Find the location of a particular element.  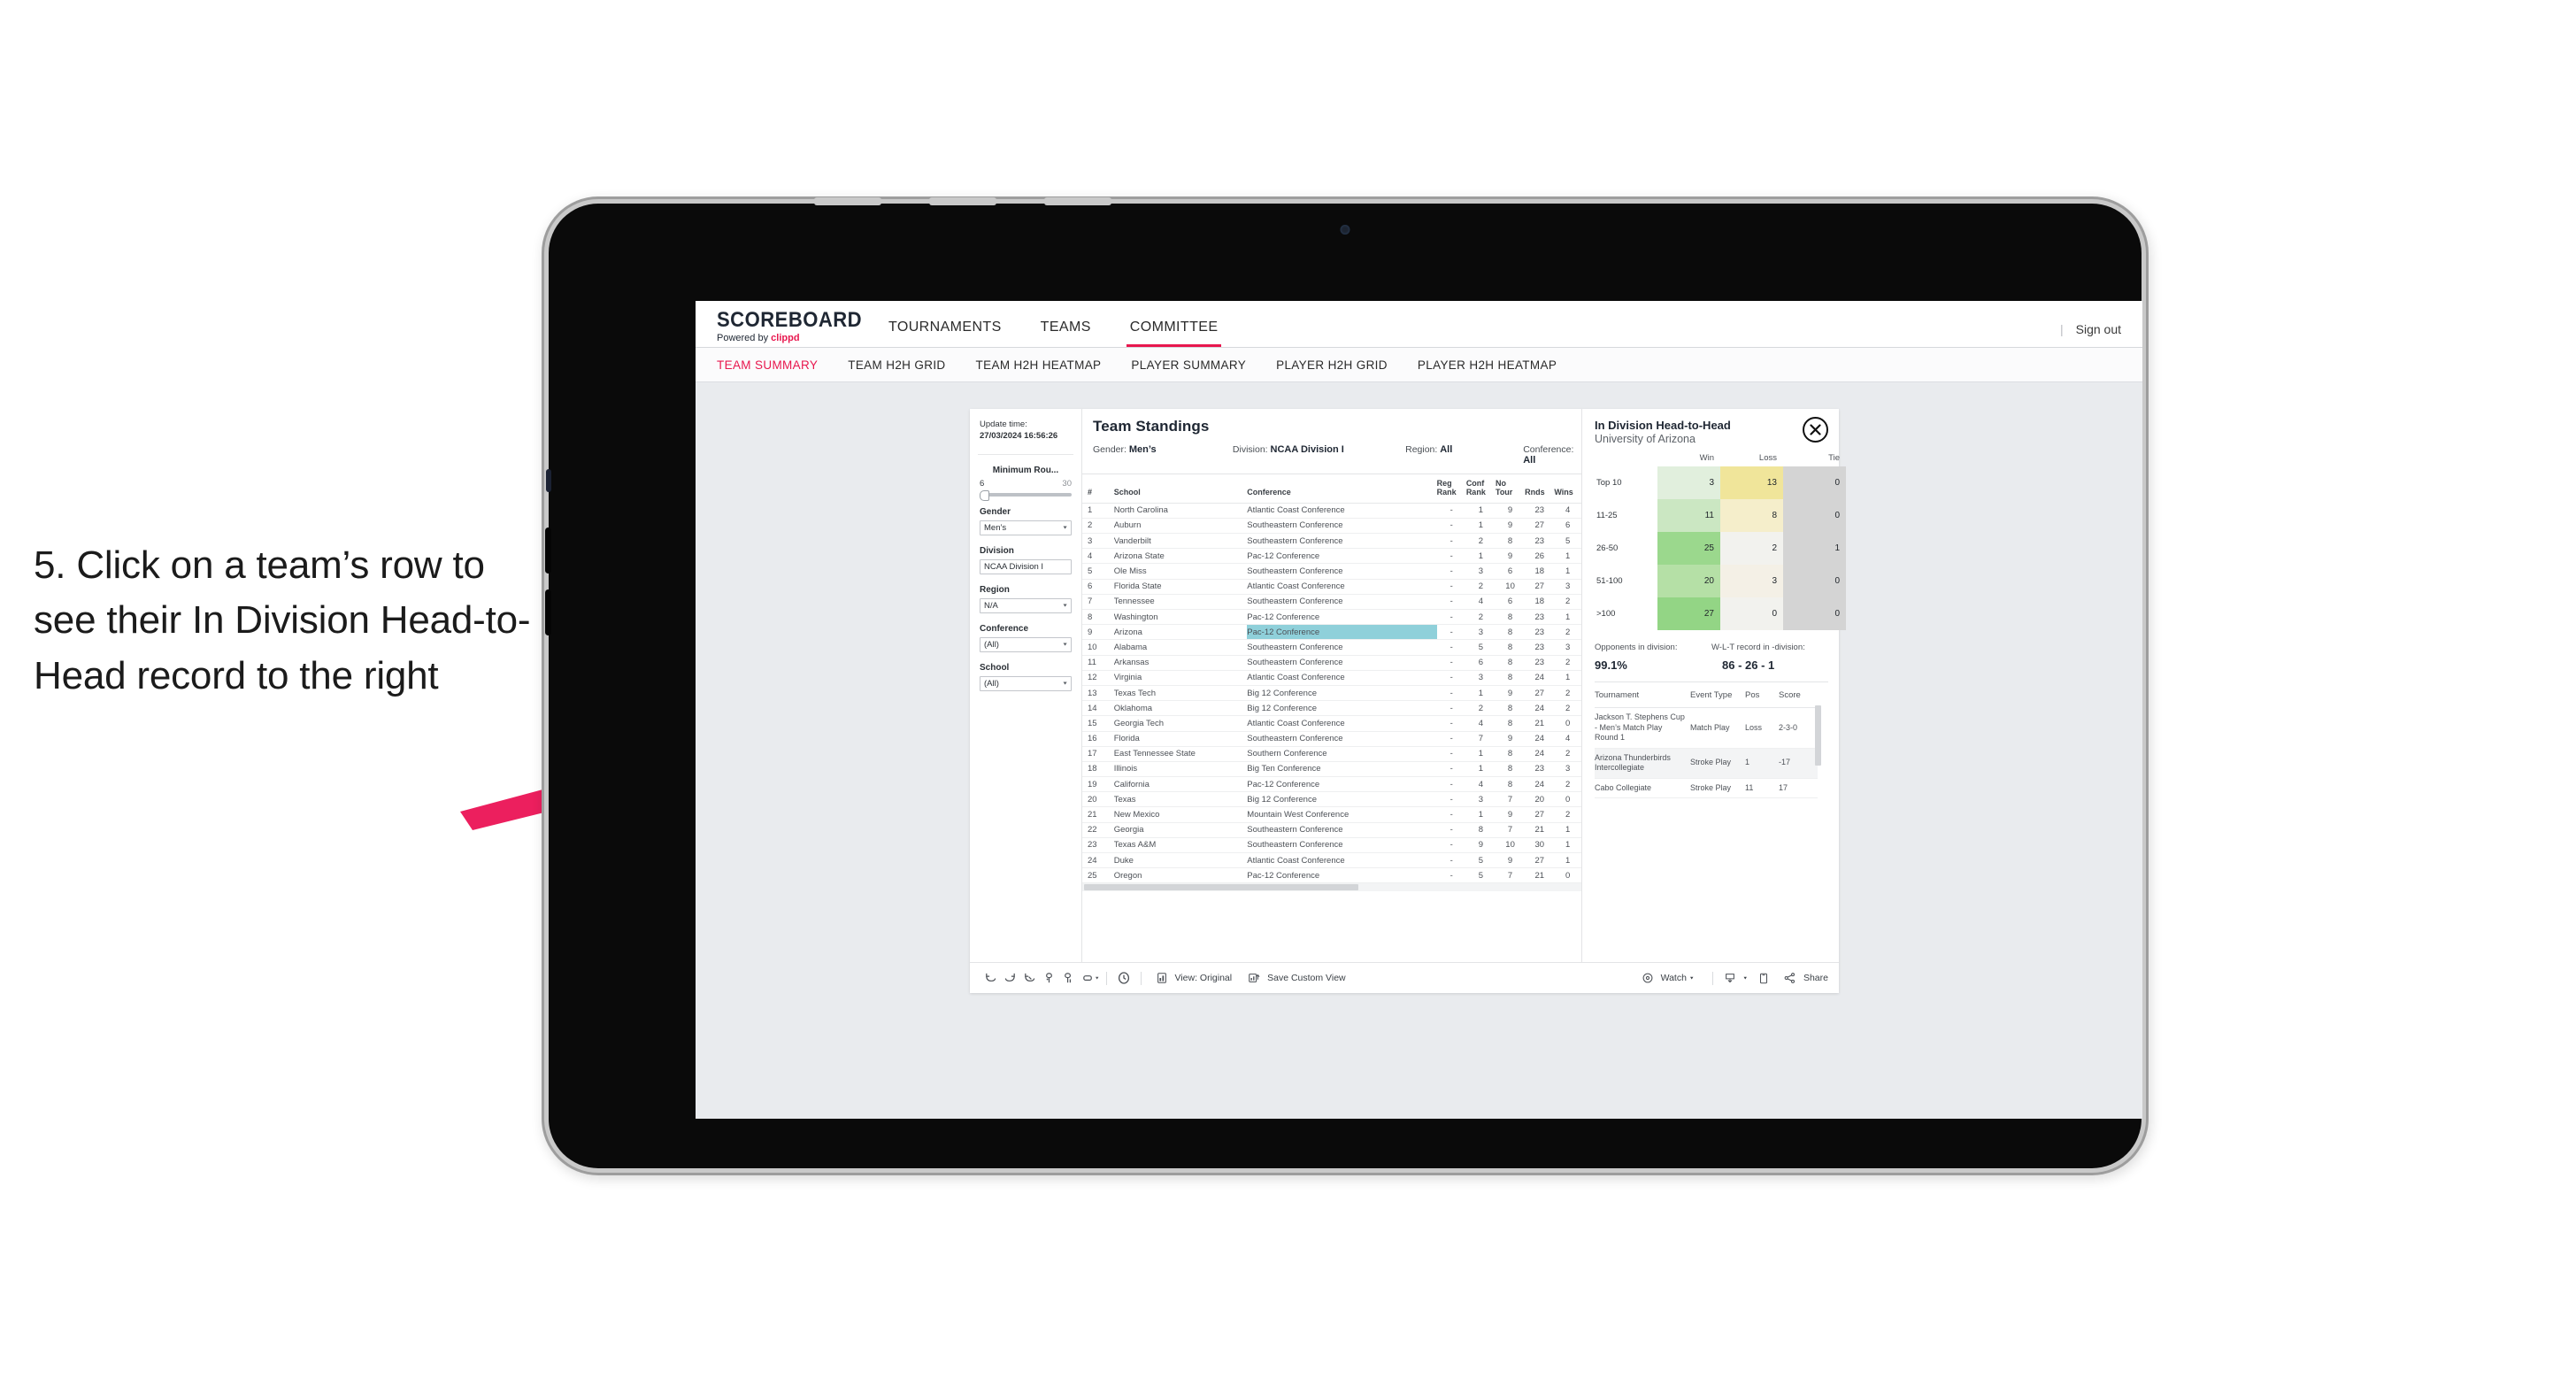

close-icon is located at coordinates (1816, 430).